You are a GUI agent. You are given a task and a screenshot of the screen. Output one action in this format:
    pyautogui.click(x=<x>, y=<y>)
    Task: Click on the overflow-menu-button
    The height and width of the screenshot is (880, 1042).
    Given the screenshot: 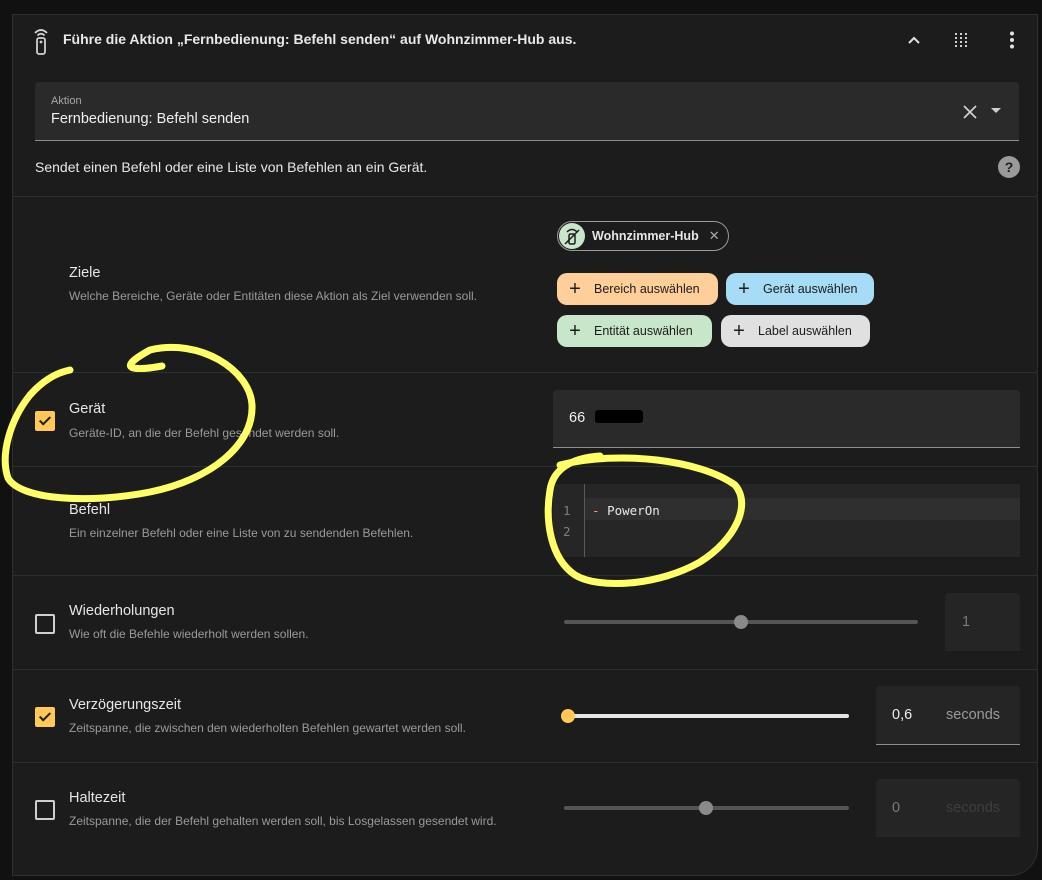 What is the action you would take?
    pyautogui.click(x=1012, y=40)
    